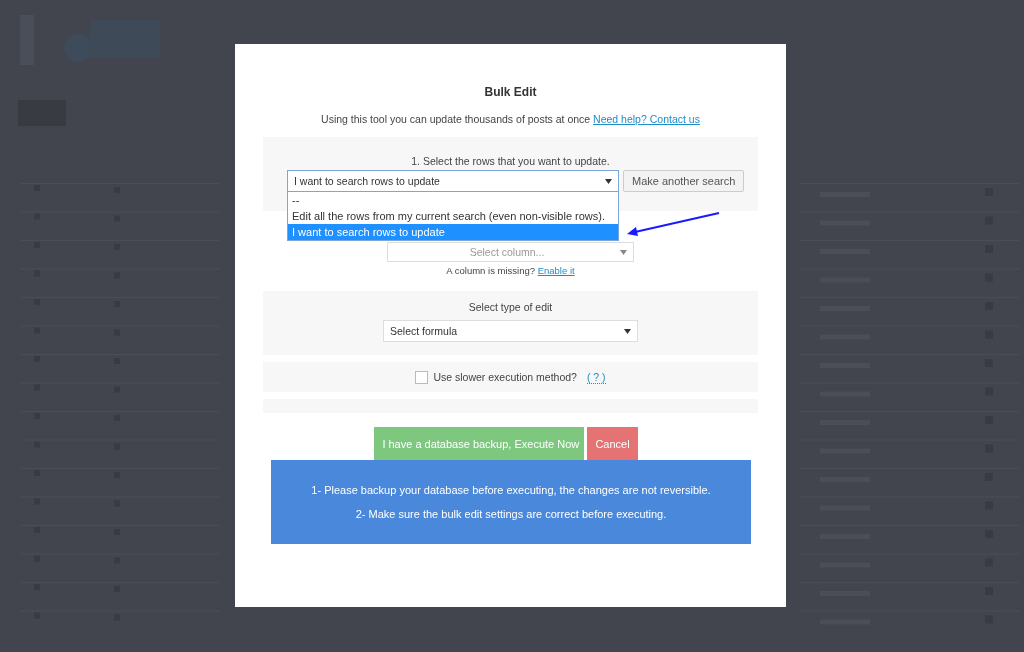 This screenshot has height=652, width=1024. What do you see at coordinates (422, 377) in the screenshot?
I see `slow-method-checkbox` at bounding box center [422, 377].